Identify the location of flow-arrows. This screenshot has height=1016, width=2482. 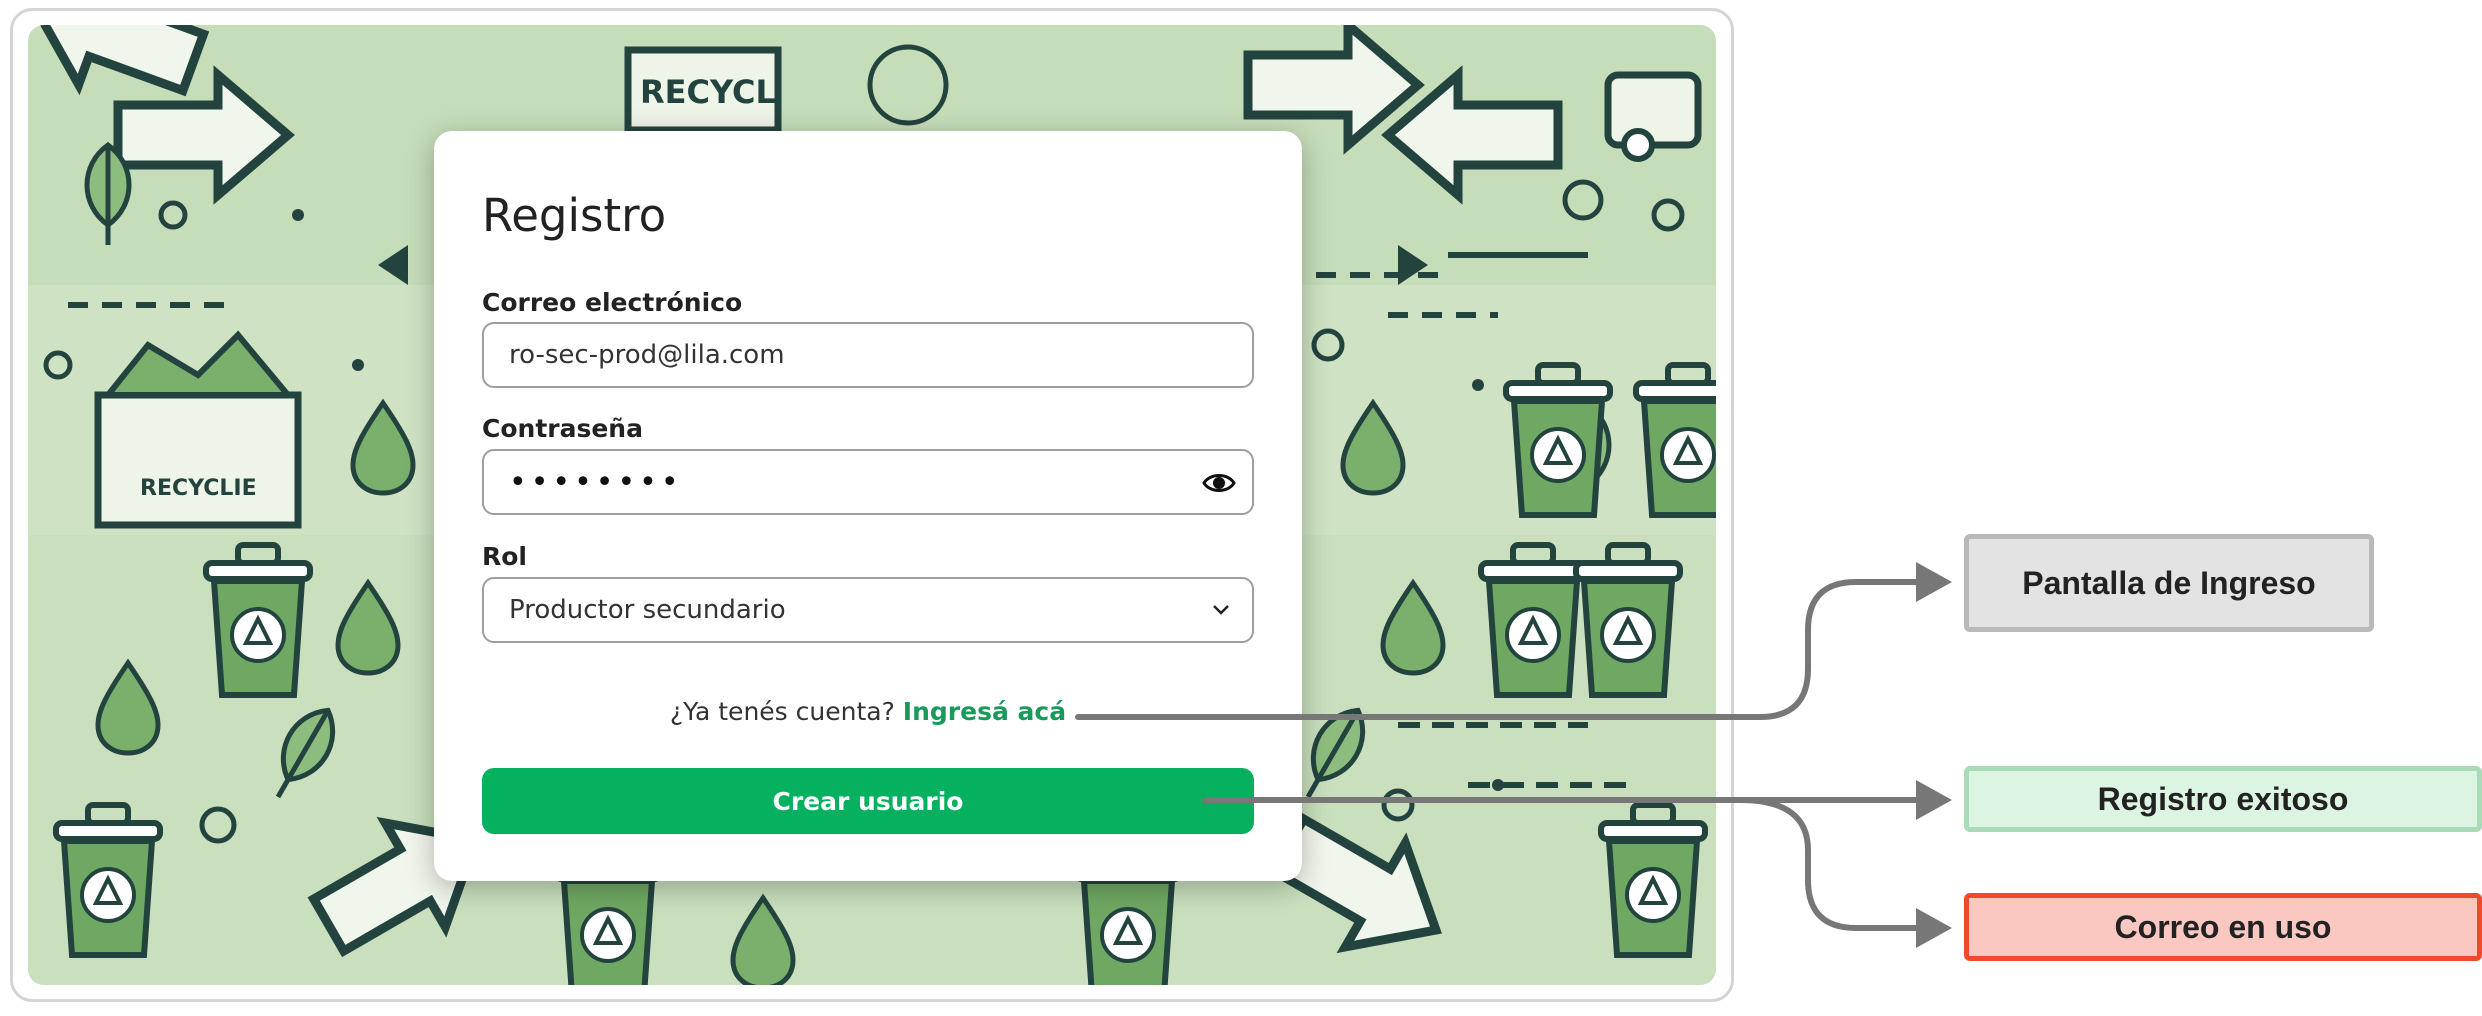
(1513, 755).